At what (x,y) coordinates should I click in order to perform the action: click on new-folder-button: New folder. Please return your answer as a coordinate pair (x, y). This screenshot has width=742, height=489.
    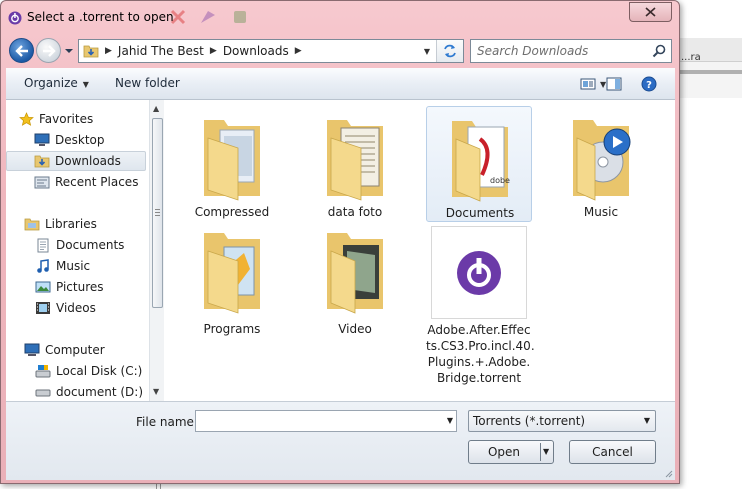
    Looking at the image, I should click on (147, 83).